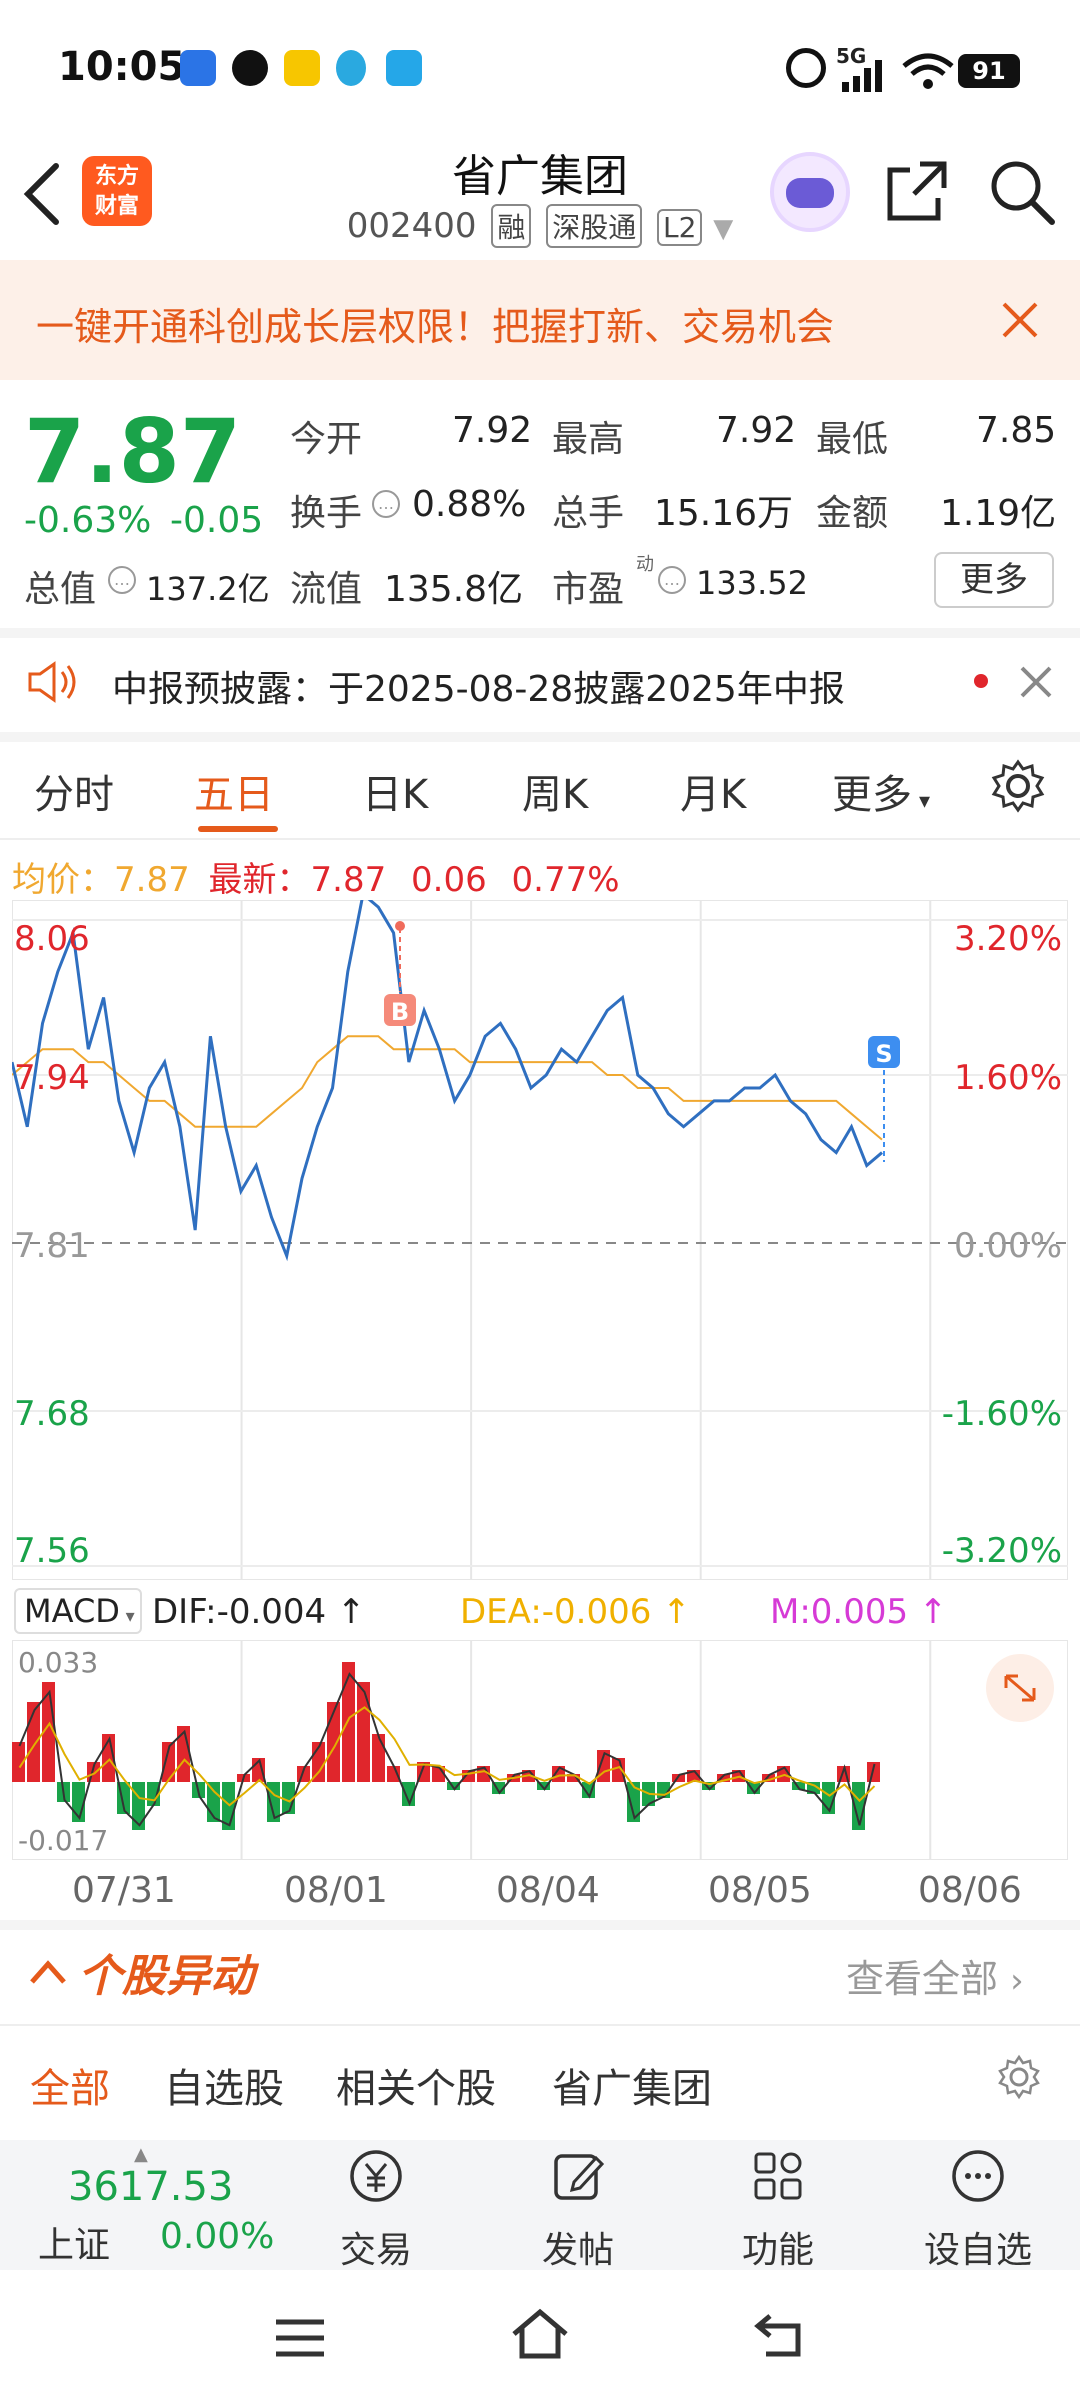 The image size is (1080, 2400). What do you see at coordinates (411, 226) in the screenshot?
I see `stock-code: 002400` at bounding box center [411, 226].